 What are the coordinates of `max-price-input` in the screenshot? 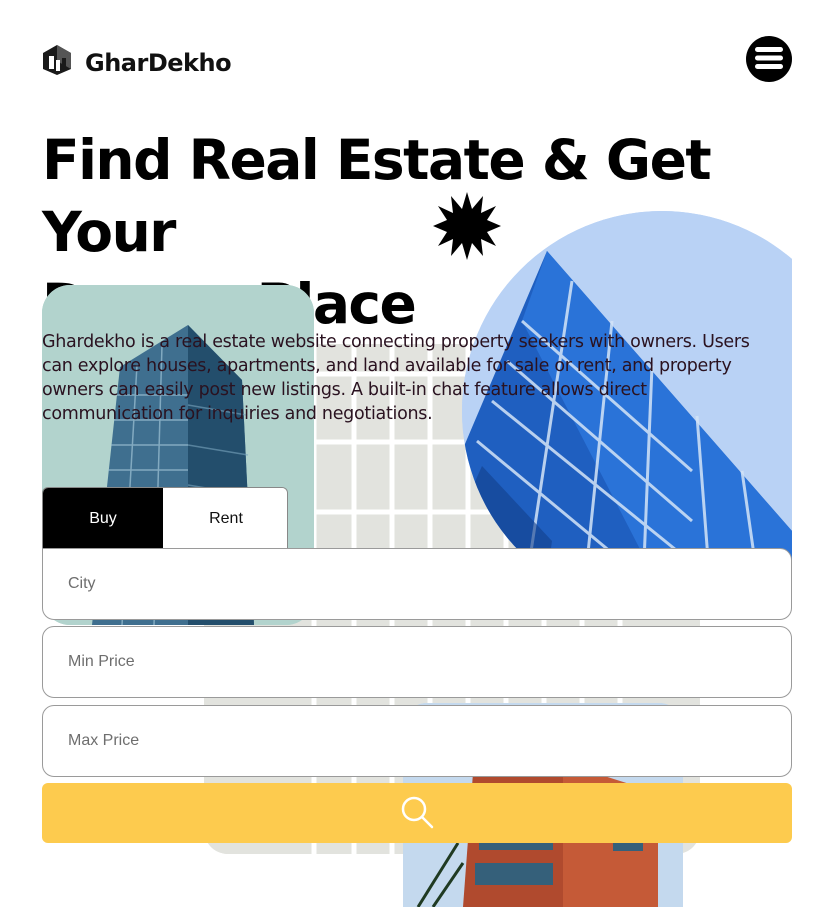 It's located at (417, 741).